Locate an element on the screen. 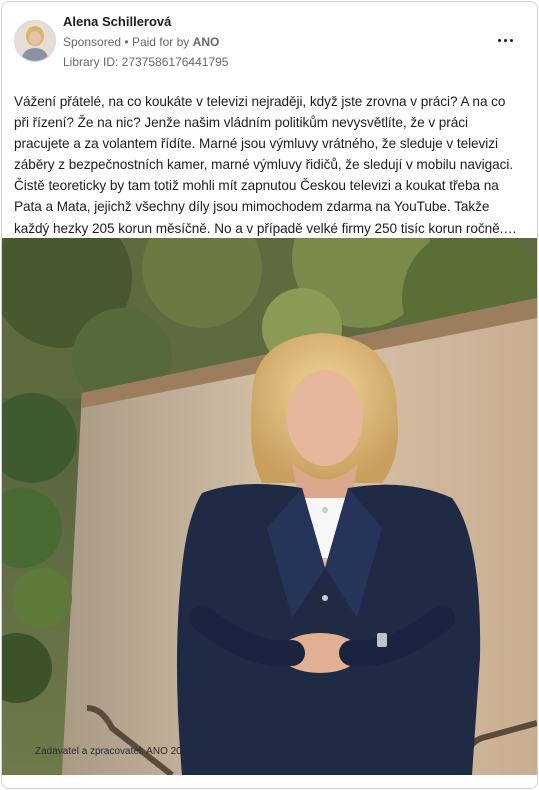 The width and height of the screenshot is (539, 790). more-options-button is located at coordinates (506, 40).